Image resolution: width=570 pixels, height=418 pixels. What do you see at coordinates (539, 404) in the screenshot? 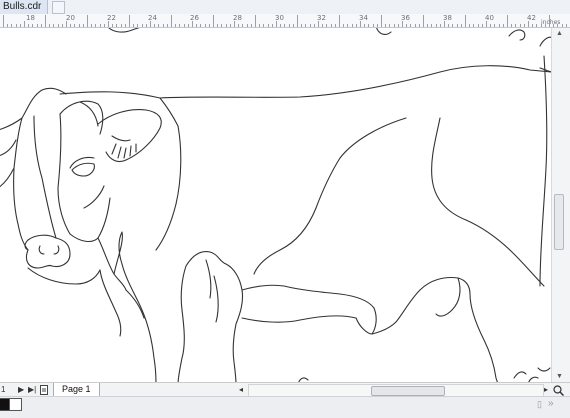
I see `expand-icon: ▯` at bounding box center [539, 404].